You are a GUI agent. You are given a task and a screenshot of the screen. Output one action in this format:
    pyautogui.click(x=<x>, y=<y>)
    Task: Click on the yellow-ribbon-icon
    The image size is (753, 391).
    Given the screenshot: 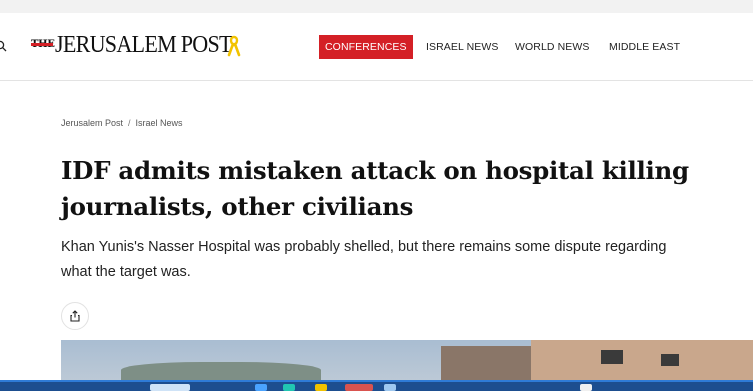 What is the action you would take?
    pyautogui.click(x=234, y=46)
    